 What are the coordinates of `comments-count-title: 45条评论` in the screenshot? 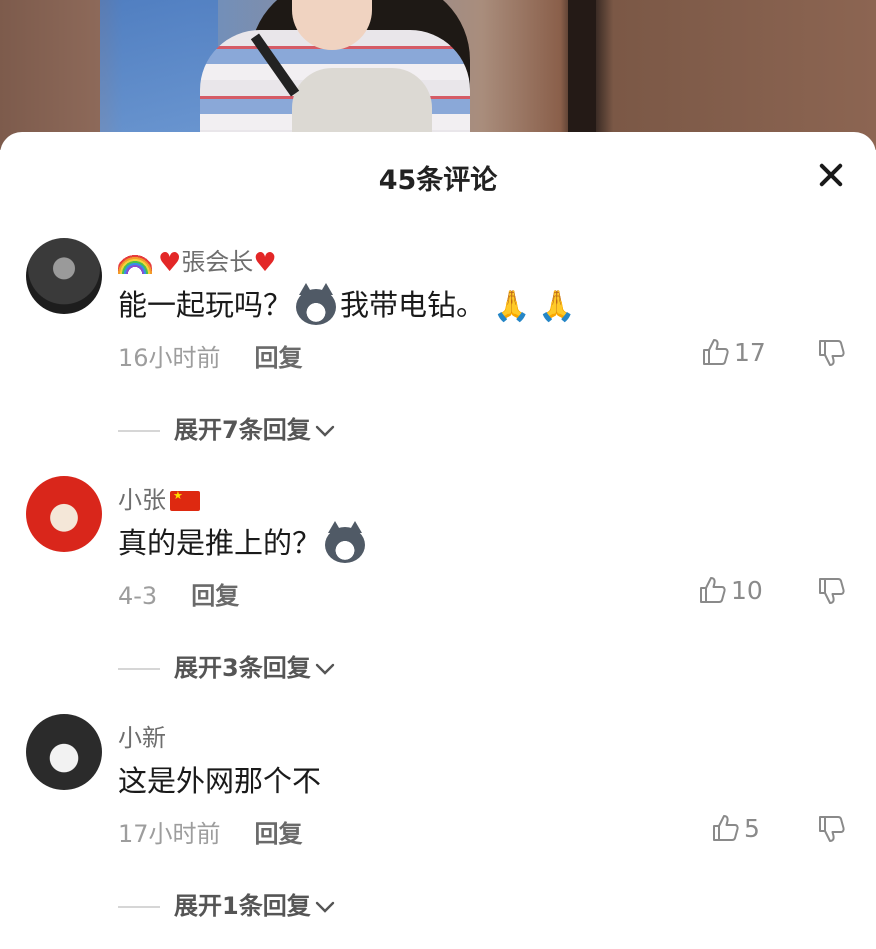 It's located at (438, 180).